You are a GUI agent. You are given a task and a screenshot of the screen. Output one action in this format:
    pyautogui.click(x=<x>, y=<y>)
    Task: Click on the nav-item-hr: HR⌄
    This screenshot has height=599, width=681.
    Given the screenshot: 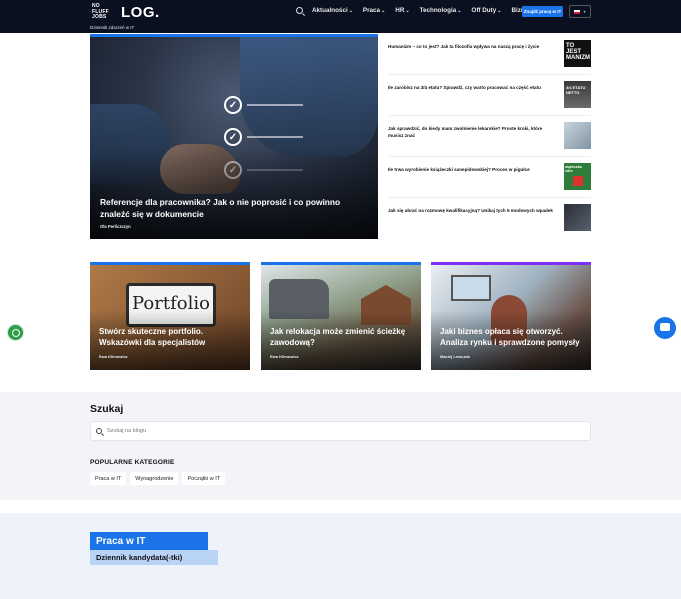 What is the action you would take?
    pyautogui.click(x=402, y=10)
    